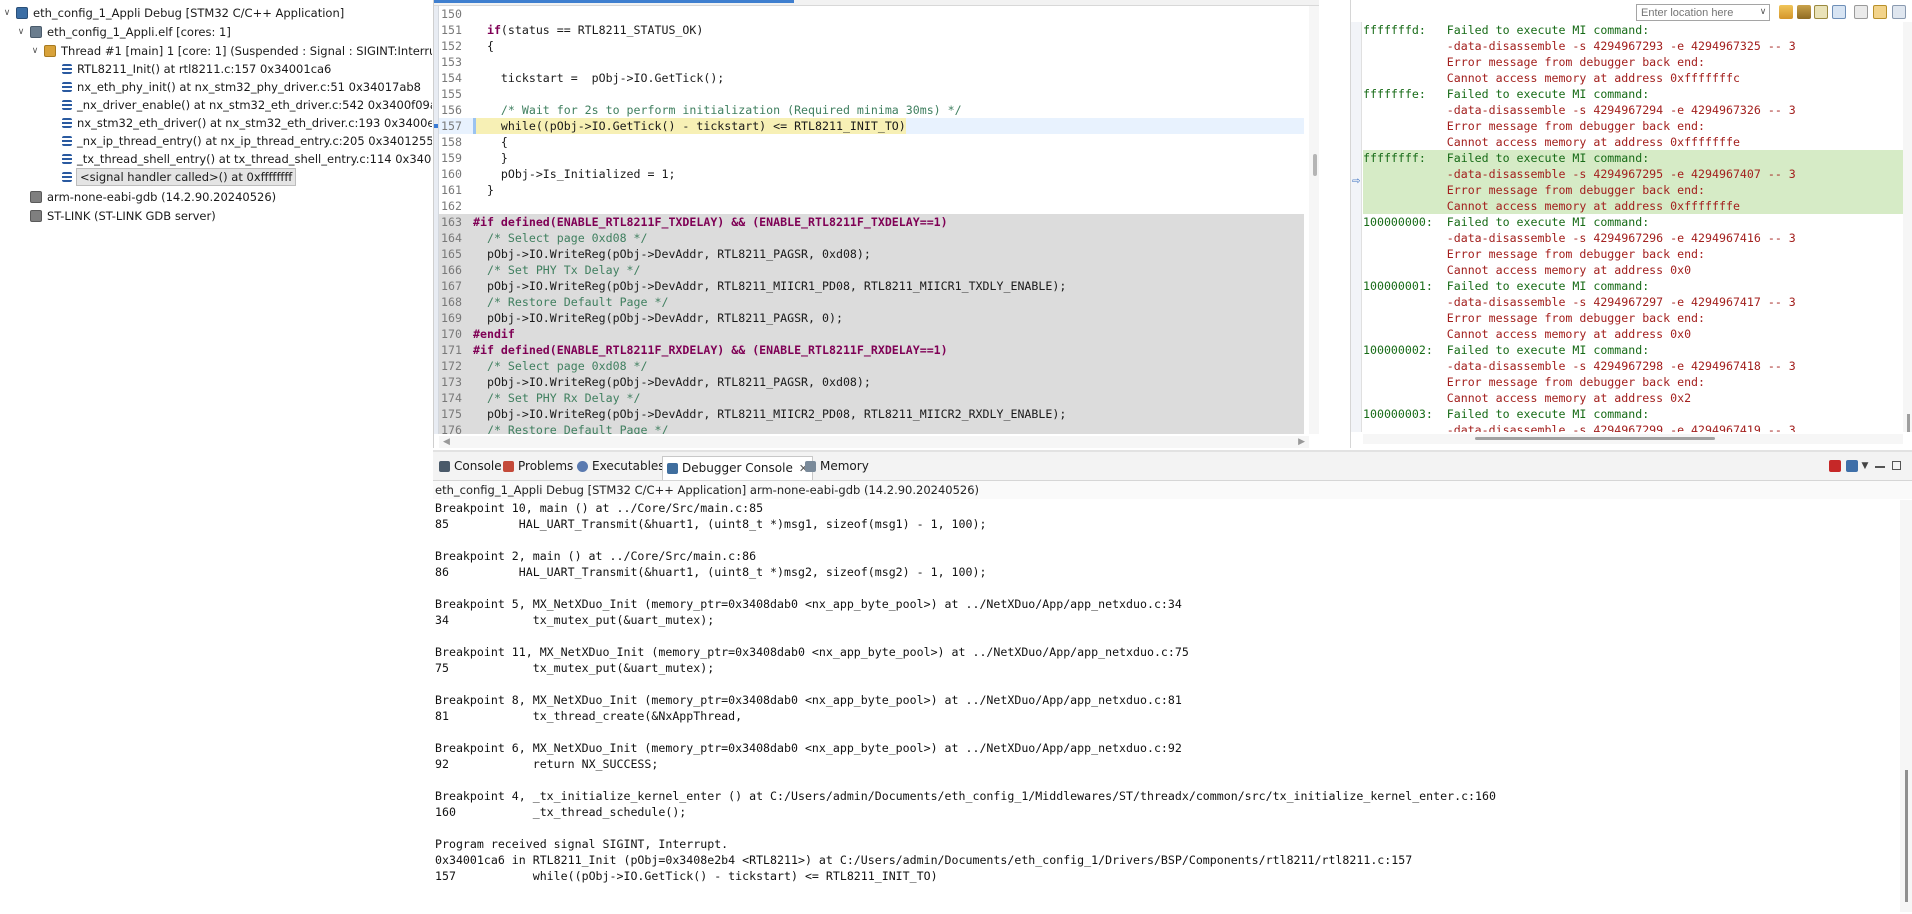  What do you see at coordinates (451, 222) in the screenshot?
I see `line-number: 163` at bounding box center [451, 222].